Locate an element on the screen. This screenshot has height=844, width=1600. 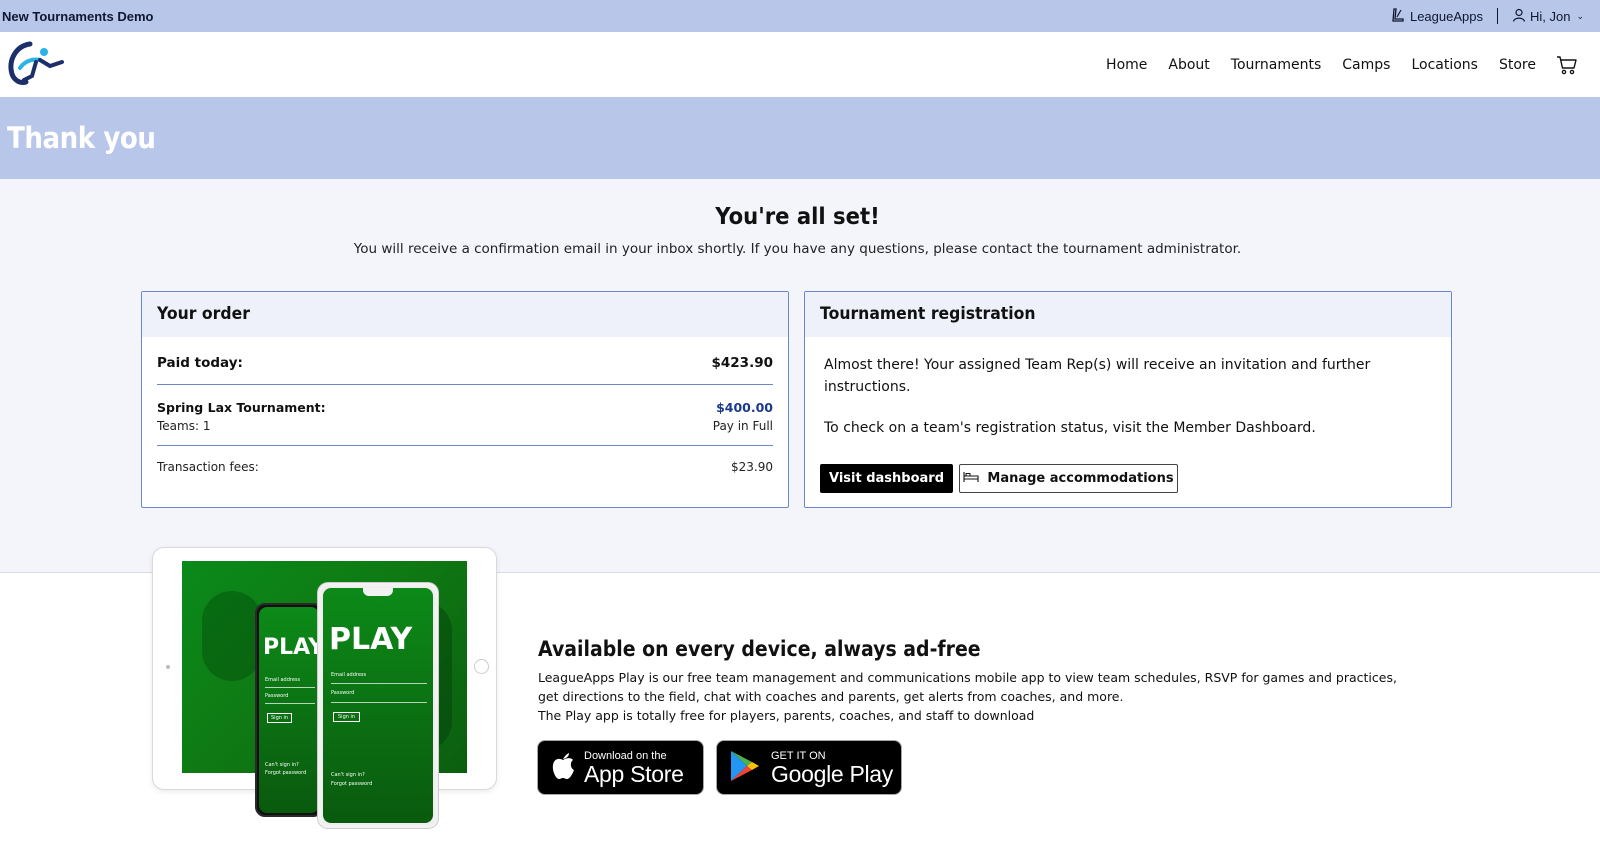
leagueapps-link: LeagueApps is located at coordinates (1437, 16).